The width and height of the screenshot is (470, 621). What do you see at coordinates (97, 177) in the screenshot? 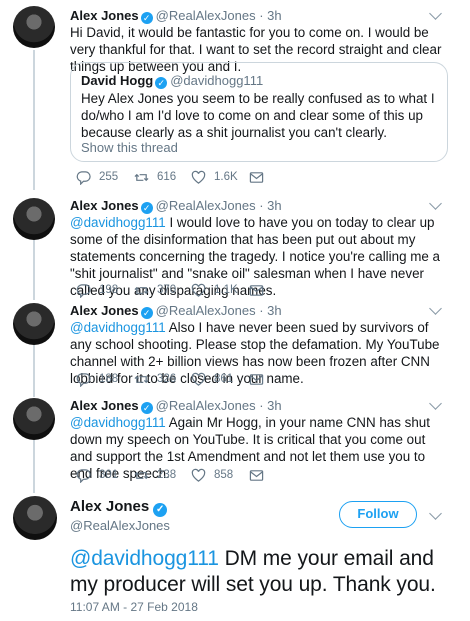
I see `reply-button: 255` at bounding box center [97, 177].